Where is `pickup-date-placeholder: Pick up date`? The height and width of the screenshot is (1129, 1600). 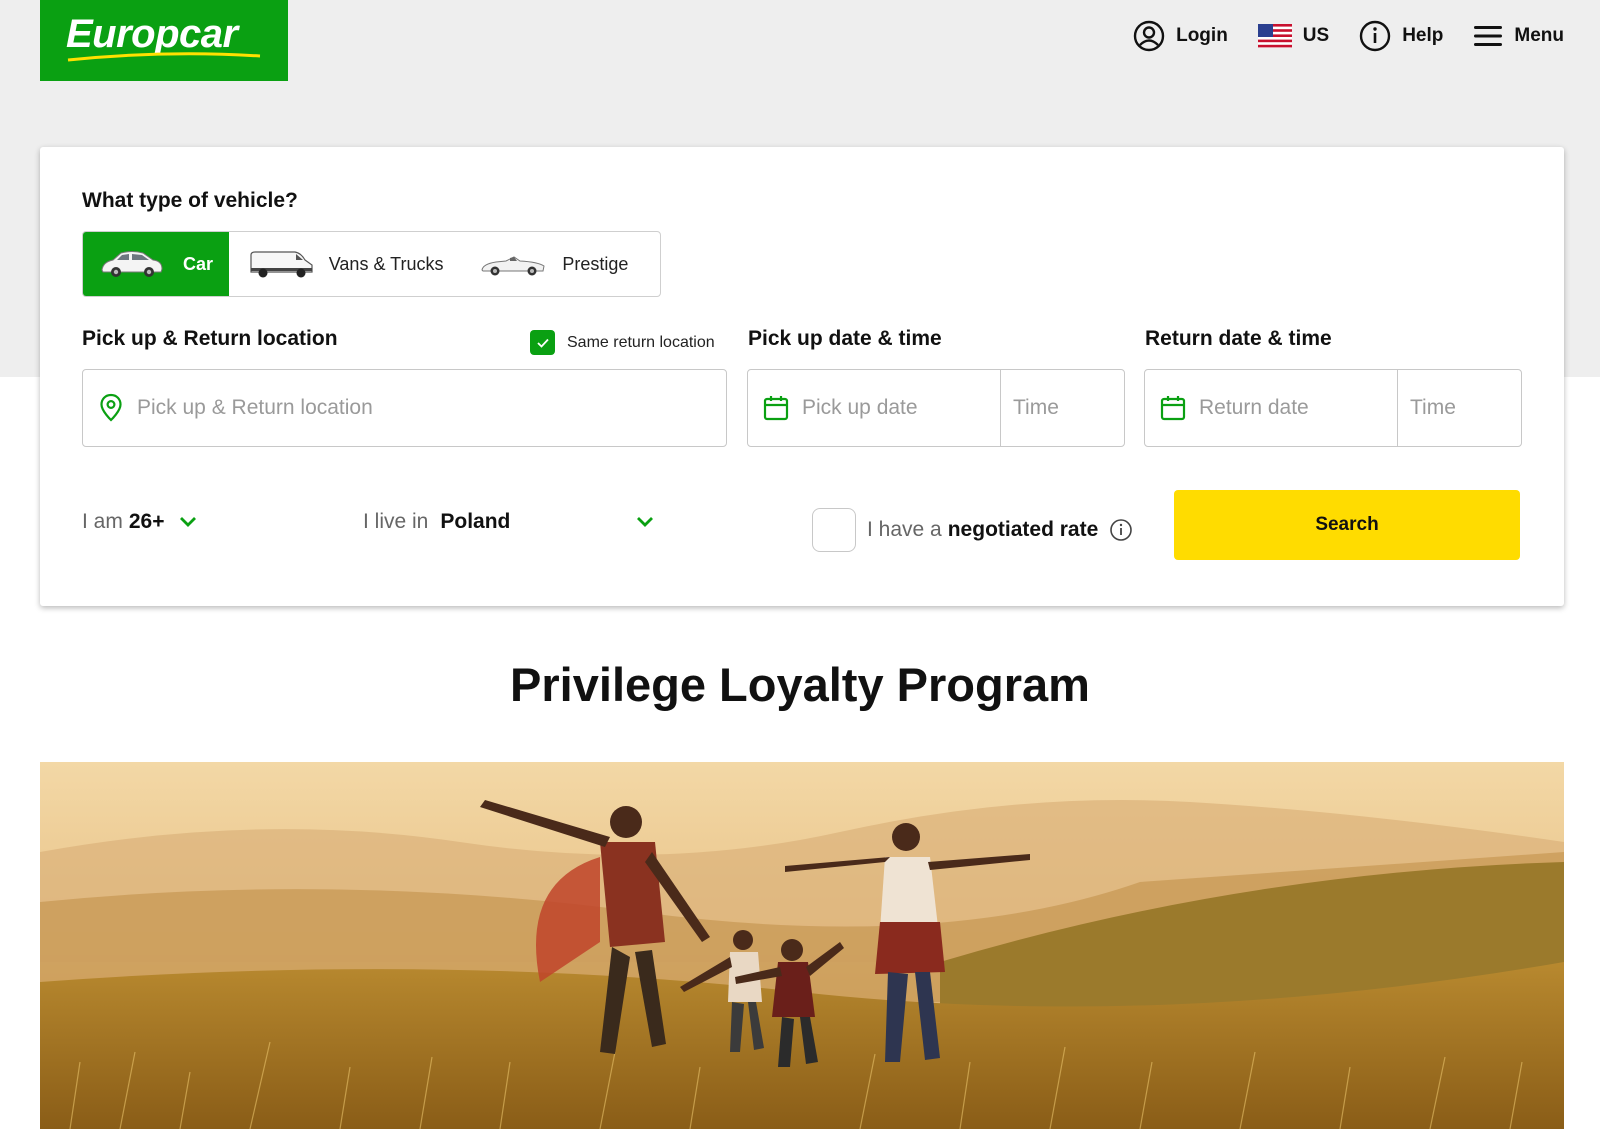
pickup-date-placeholder: Pick up date is located at coordinates (860, 407).